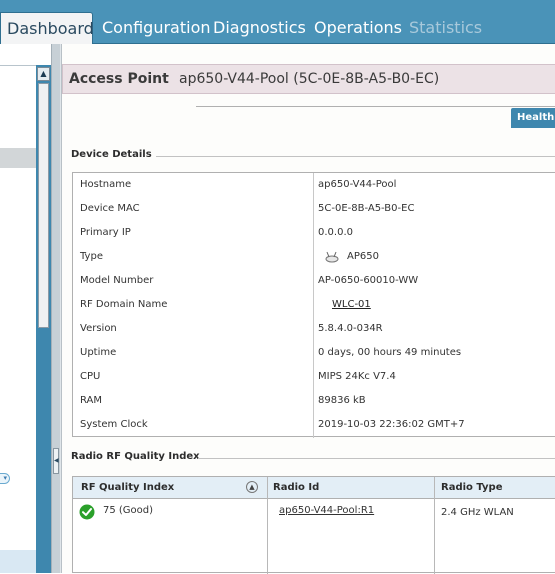 The height and width of the screenshot is (574, 555). Describe the element at coordinates (56, 308) in the screenshot. I see `panel-splitter` at that location.